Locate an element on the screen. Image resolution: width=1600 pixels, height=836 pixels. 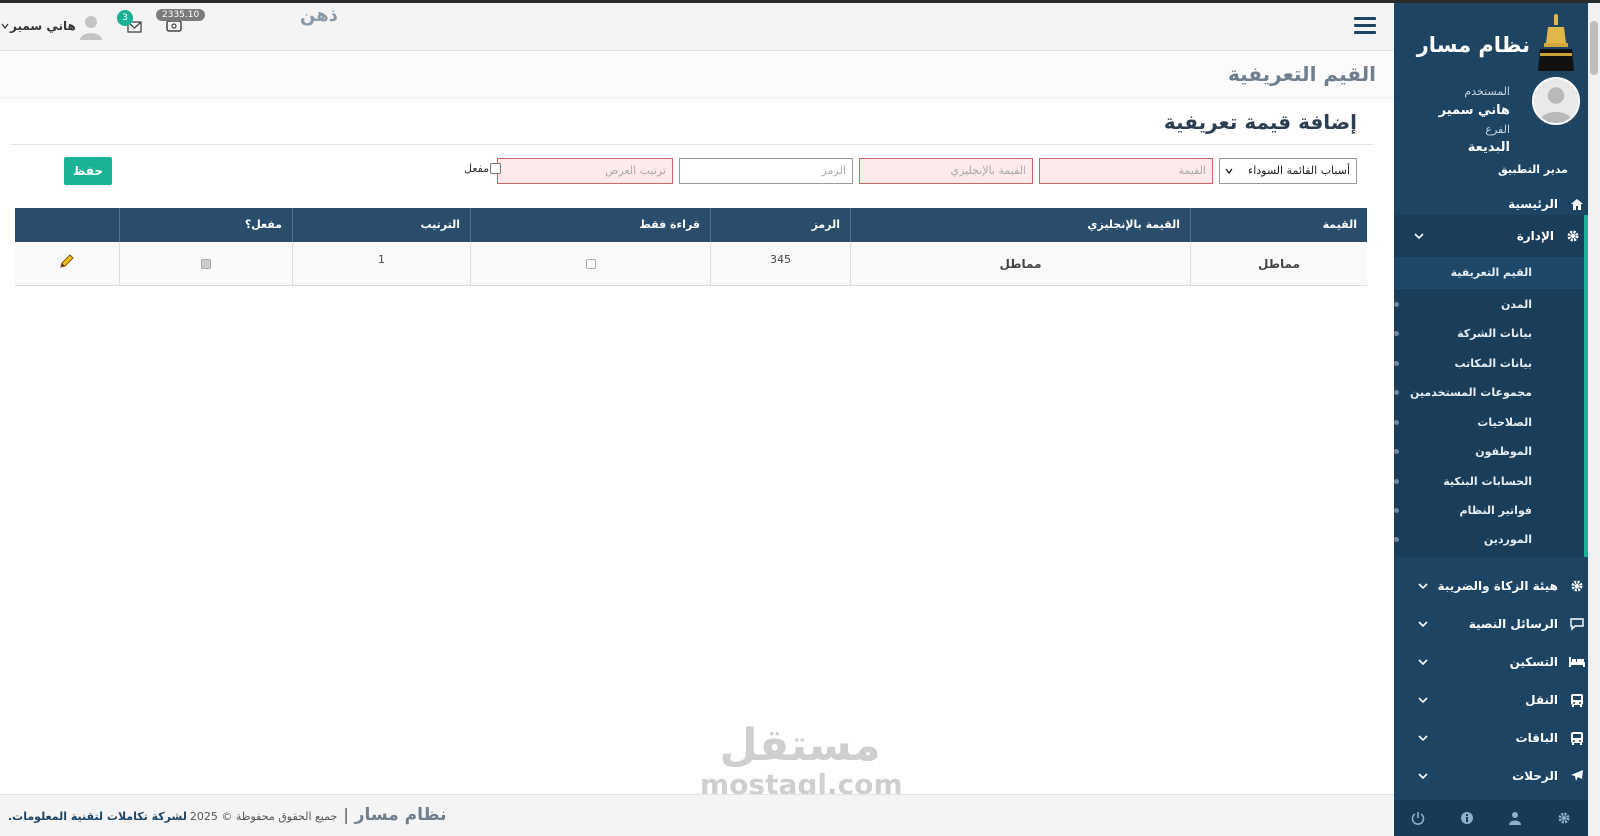
user-icon is located at coordinates (1515, 818).